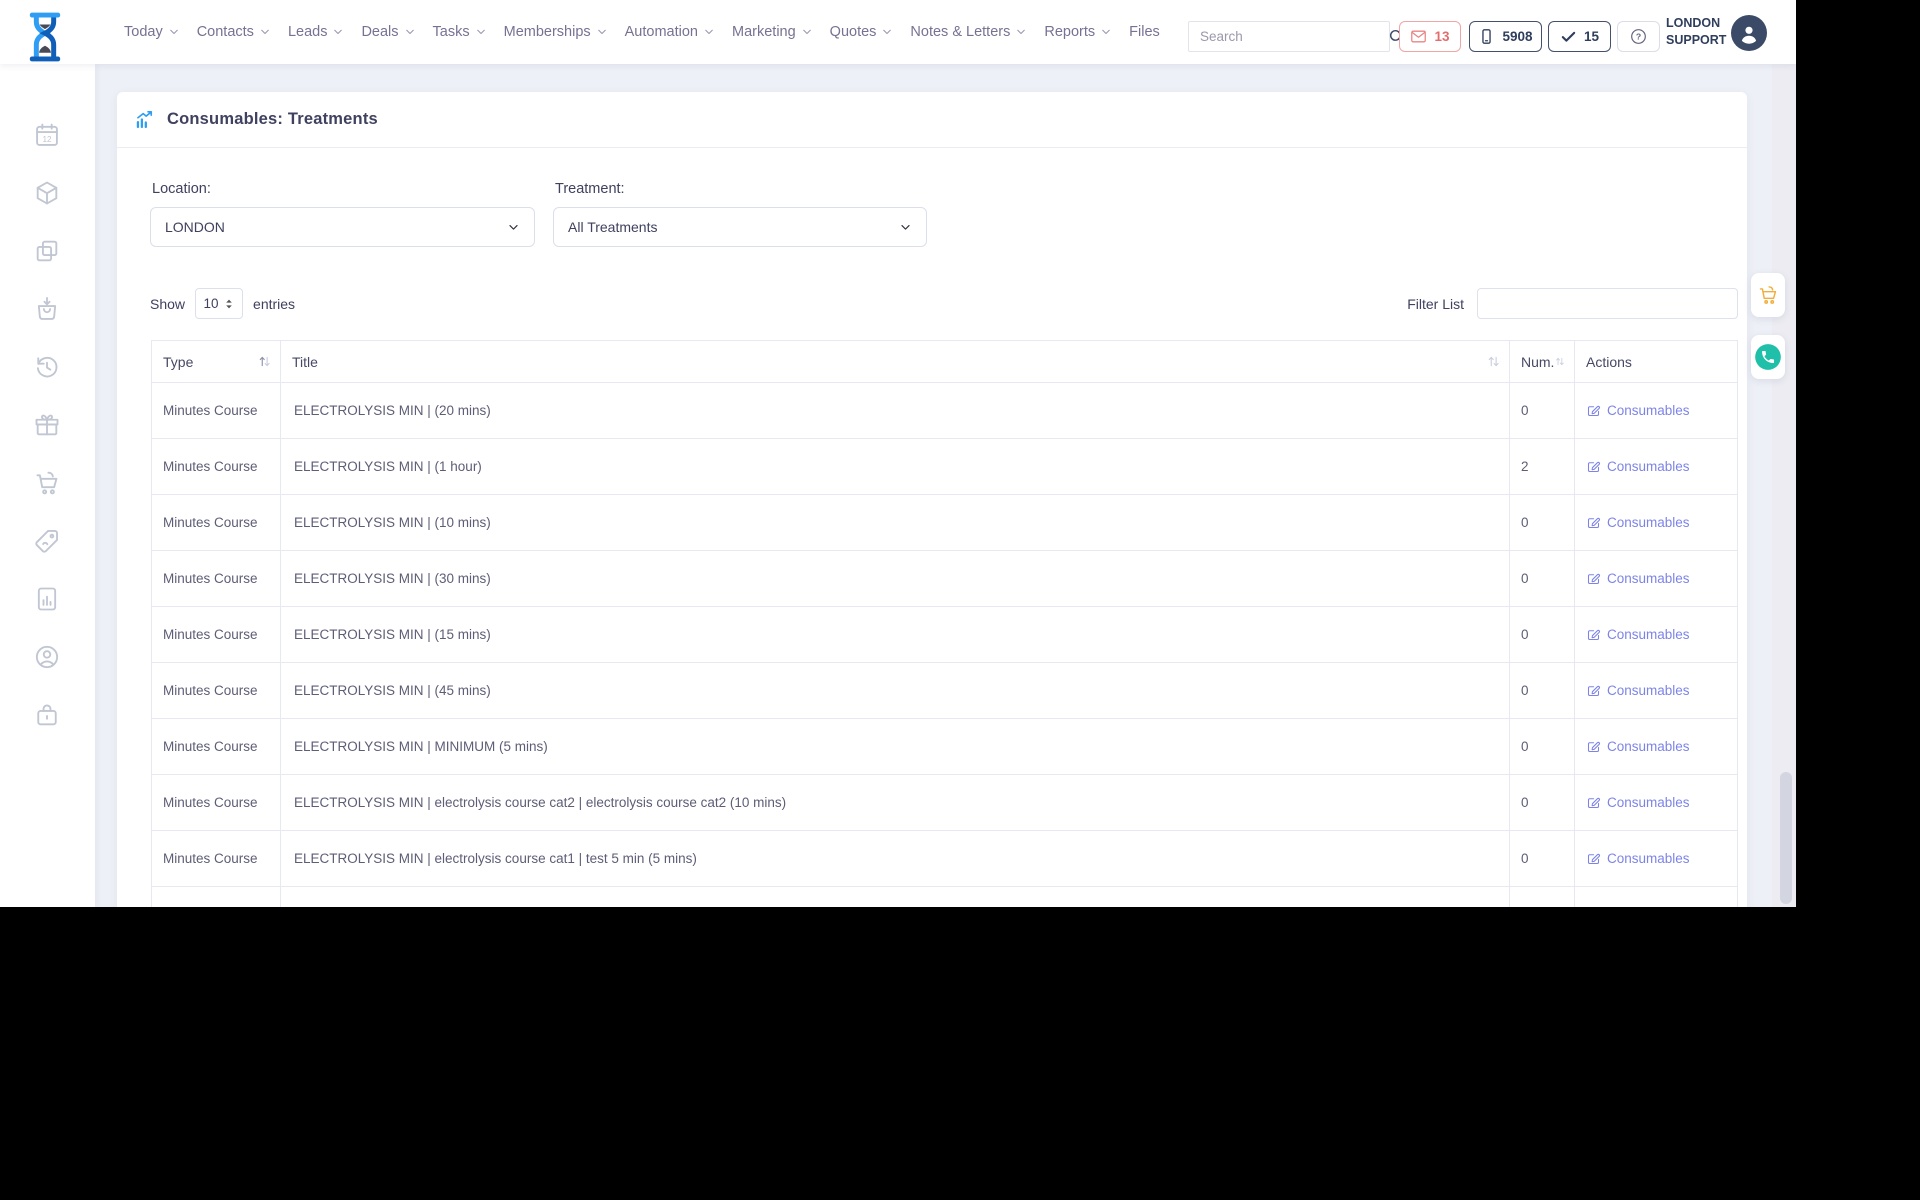 The height and width of the screenshot is (1200, 1920). Describe the element at coordinates (862, 32) in the screenshot. I see `nav-item-quotes: Quotes` at that location.